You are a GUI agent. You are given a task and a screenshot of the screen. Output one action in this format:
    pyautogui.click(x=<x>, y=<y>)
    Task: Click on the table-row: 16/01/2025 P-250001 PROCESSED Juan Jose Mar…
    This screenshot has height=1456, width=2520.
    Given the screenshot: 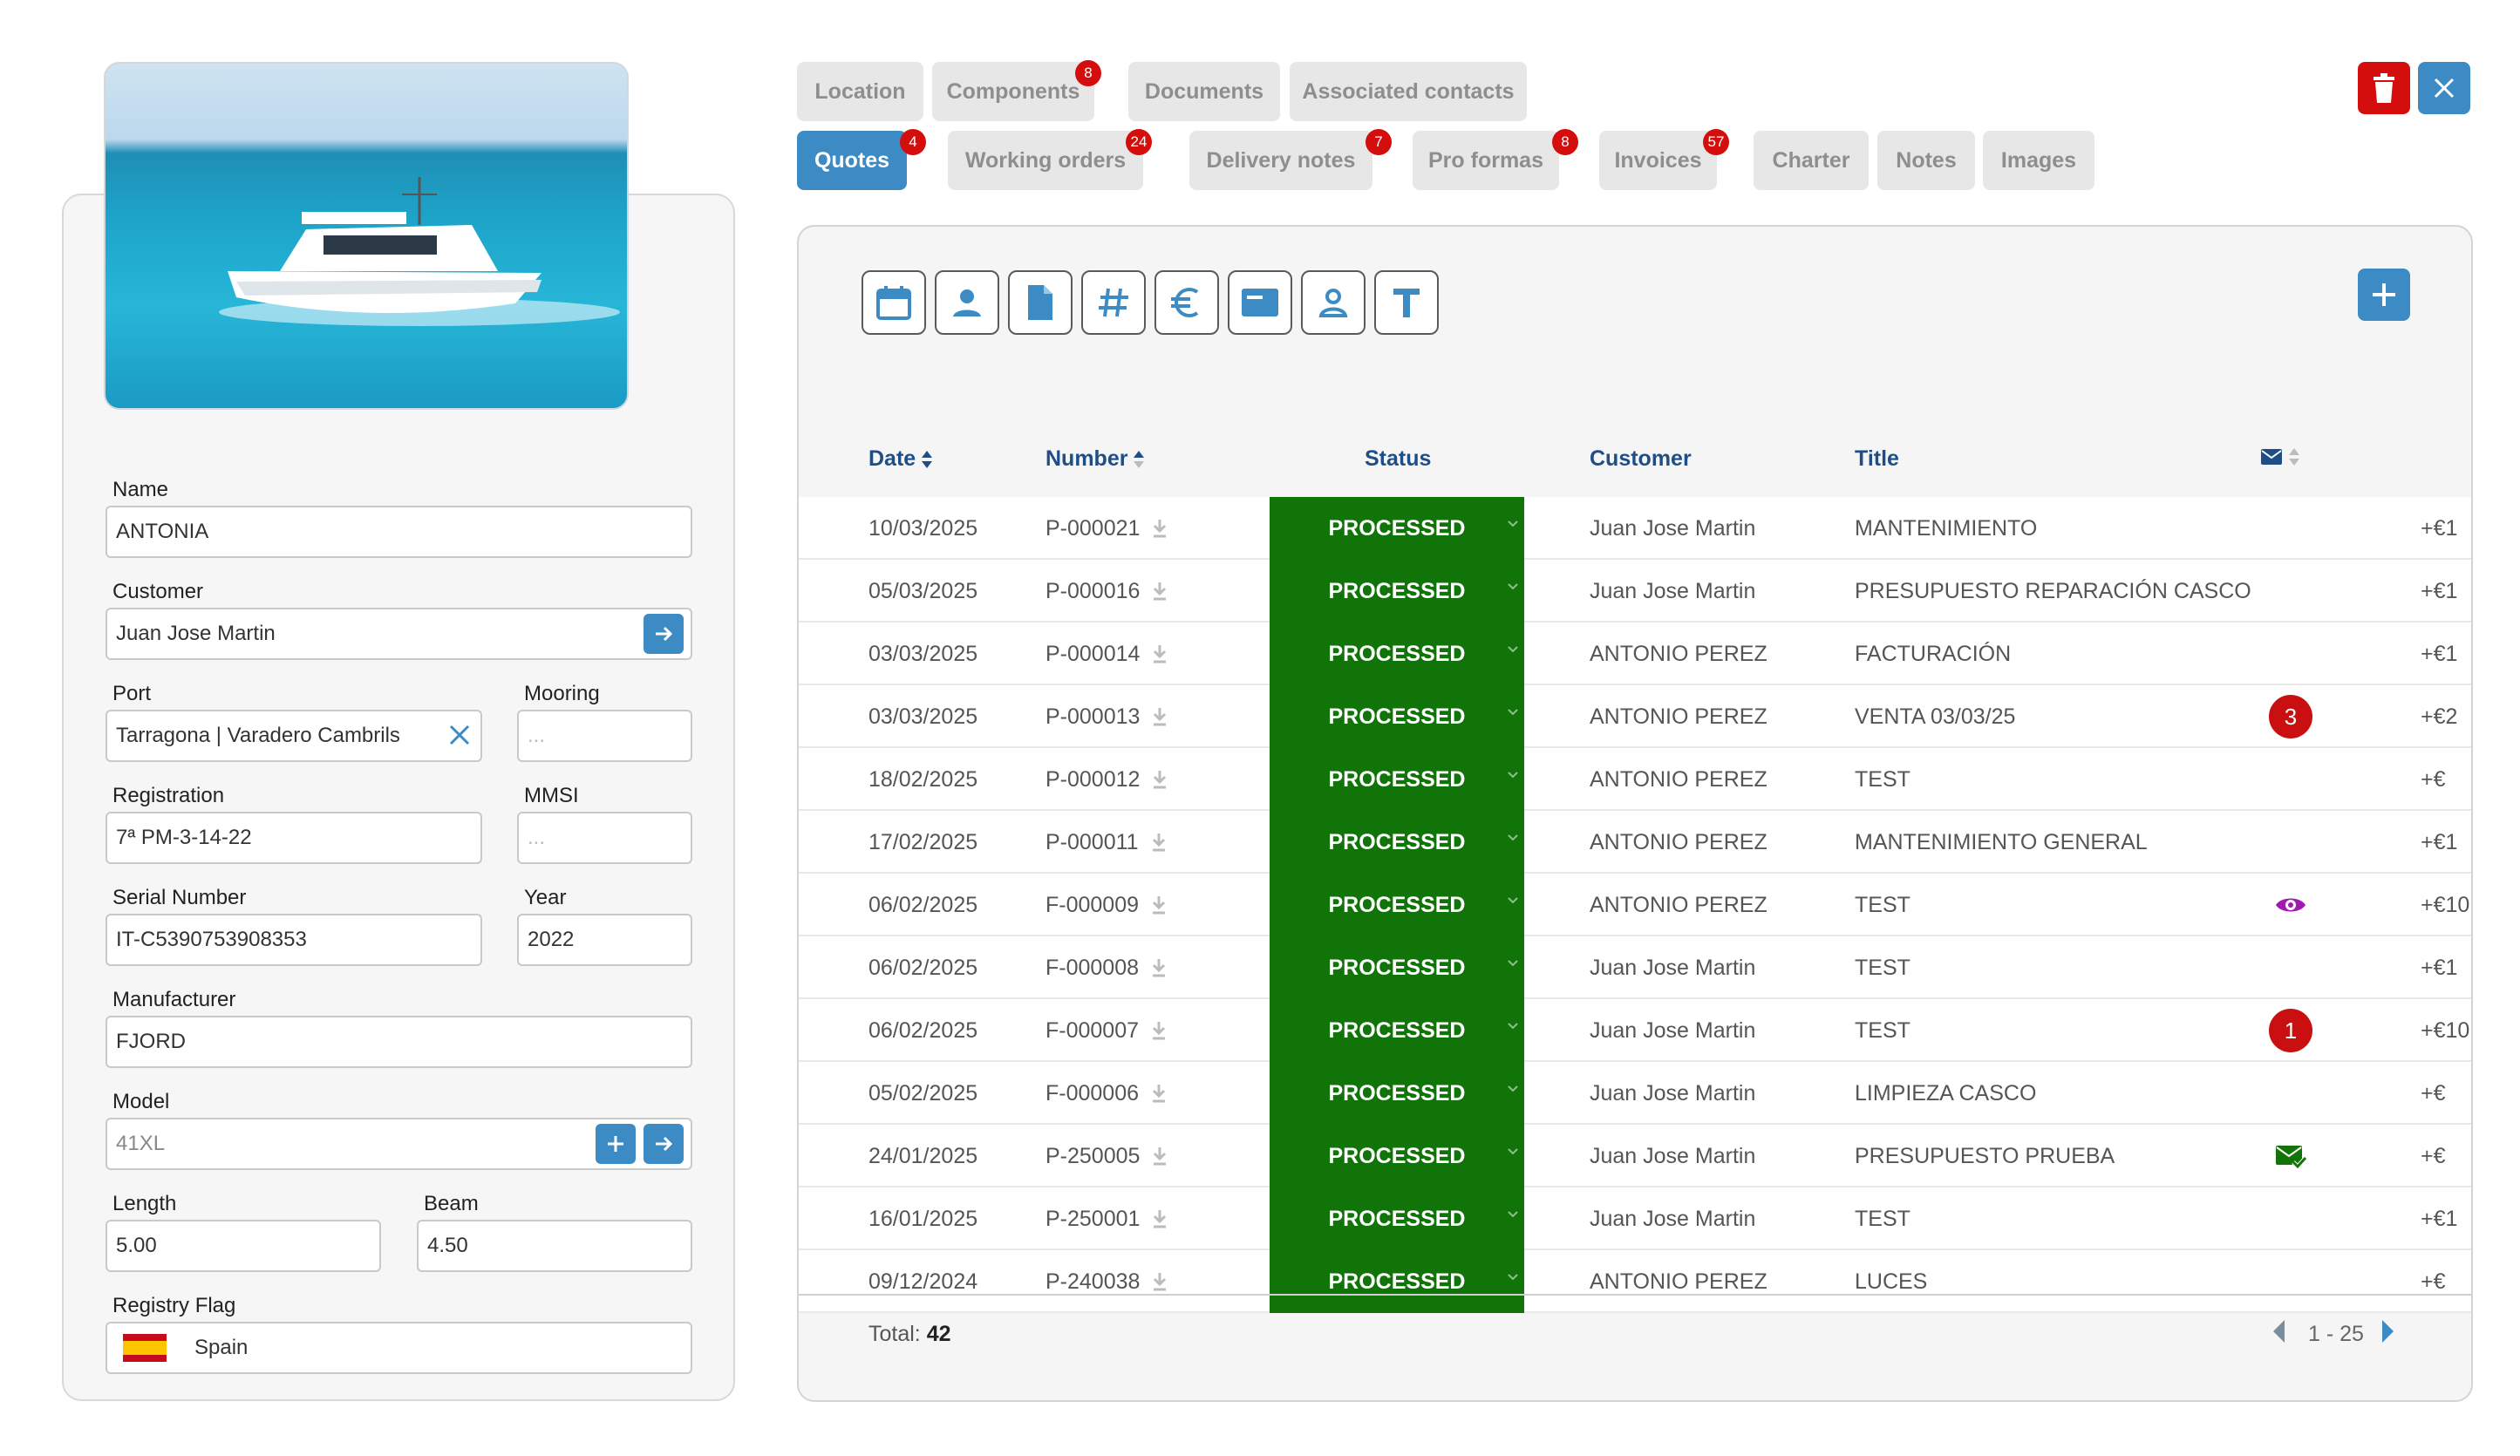 What is the action you would take?
    pyautogui.click(x=1635, y=1218)
    